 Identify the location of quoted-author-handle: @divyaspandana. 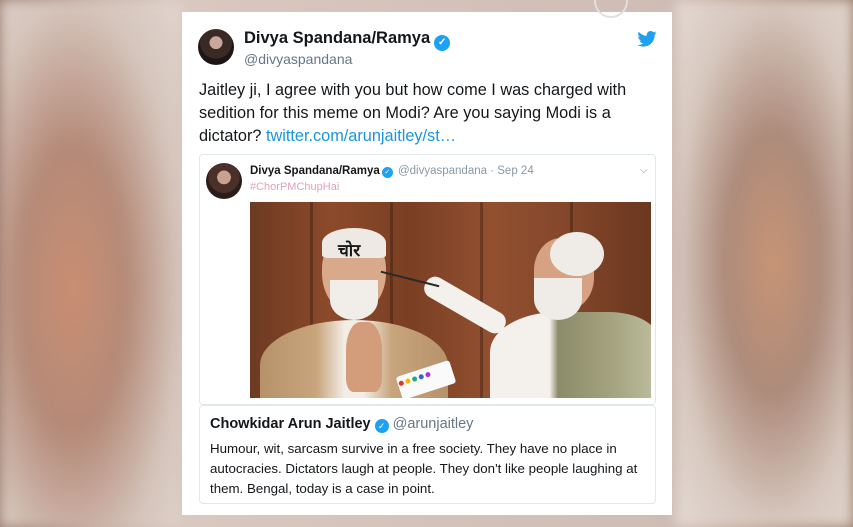
(442, 171).